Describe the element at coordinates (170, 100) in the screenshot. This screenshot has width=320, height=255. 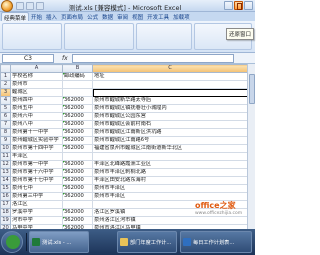
I see `cell-c: 泉州市鲤城新华路太寺后` at that location.